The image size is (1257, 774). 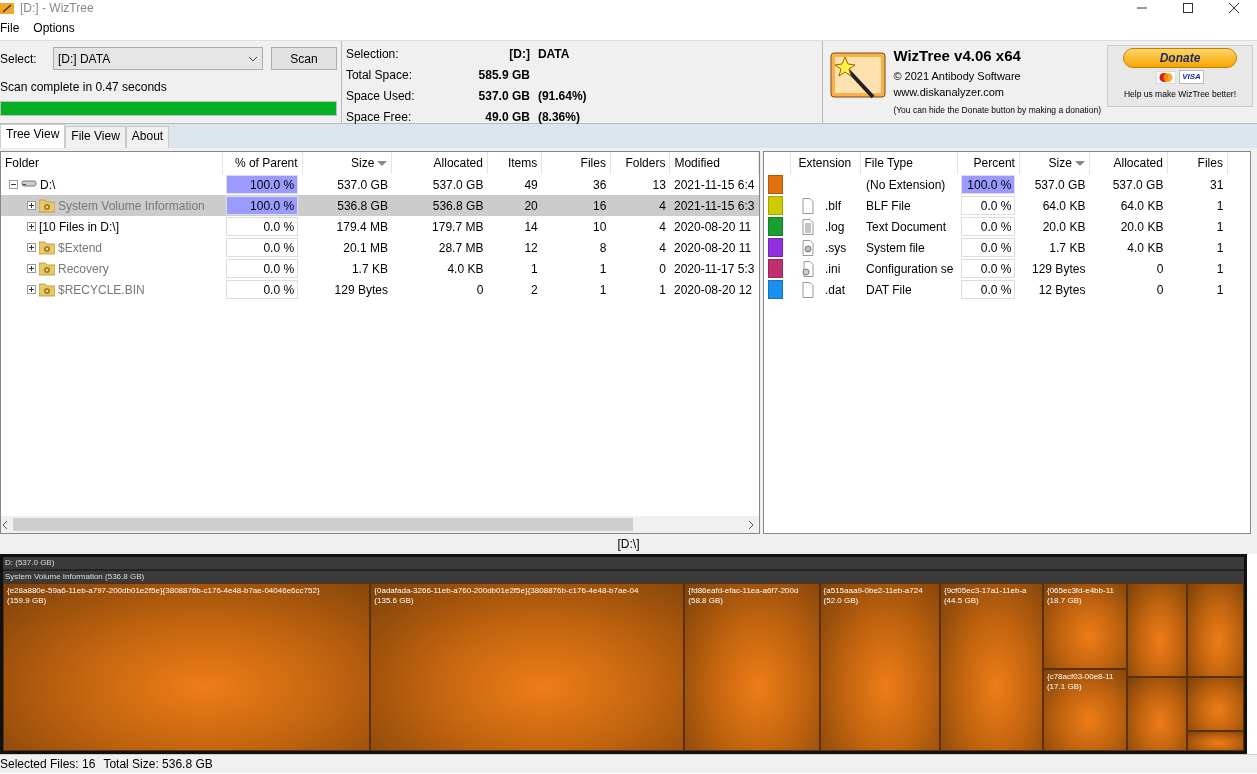 What do you see at coordinates (380, 247) in the screenshot?
I see `tree-row: $Extend 0.0 % 20.1 MB 28.7 MB 12 8 4 2020-08-20 11` at bounding box center [380, 247].